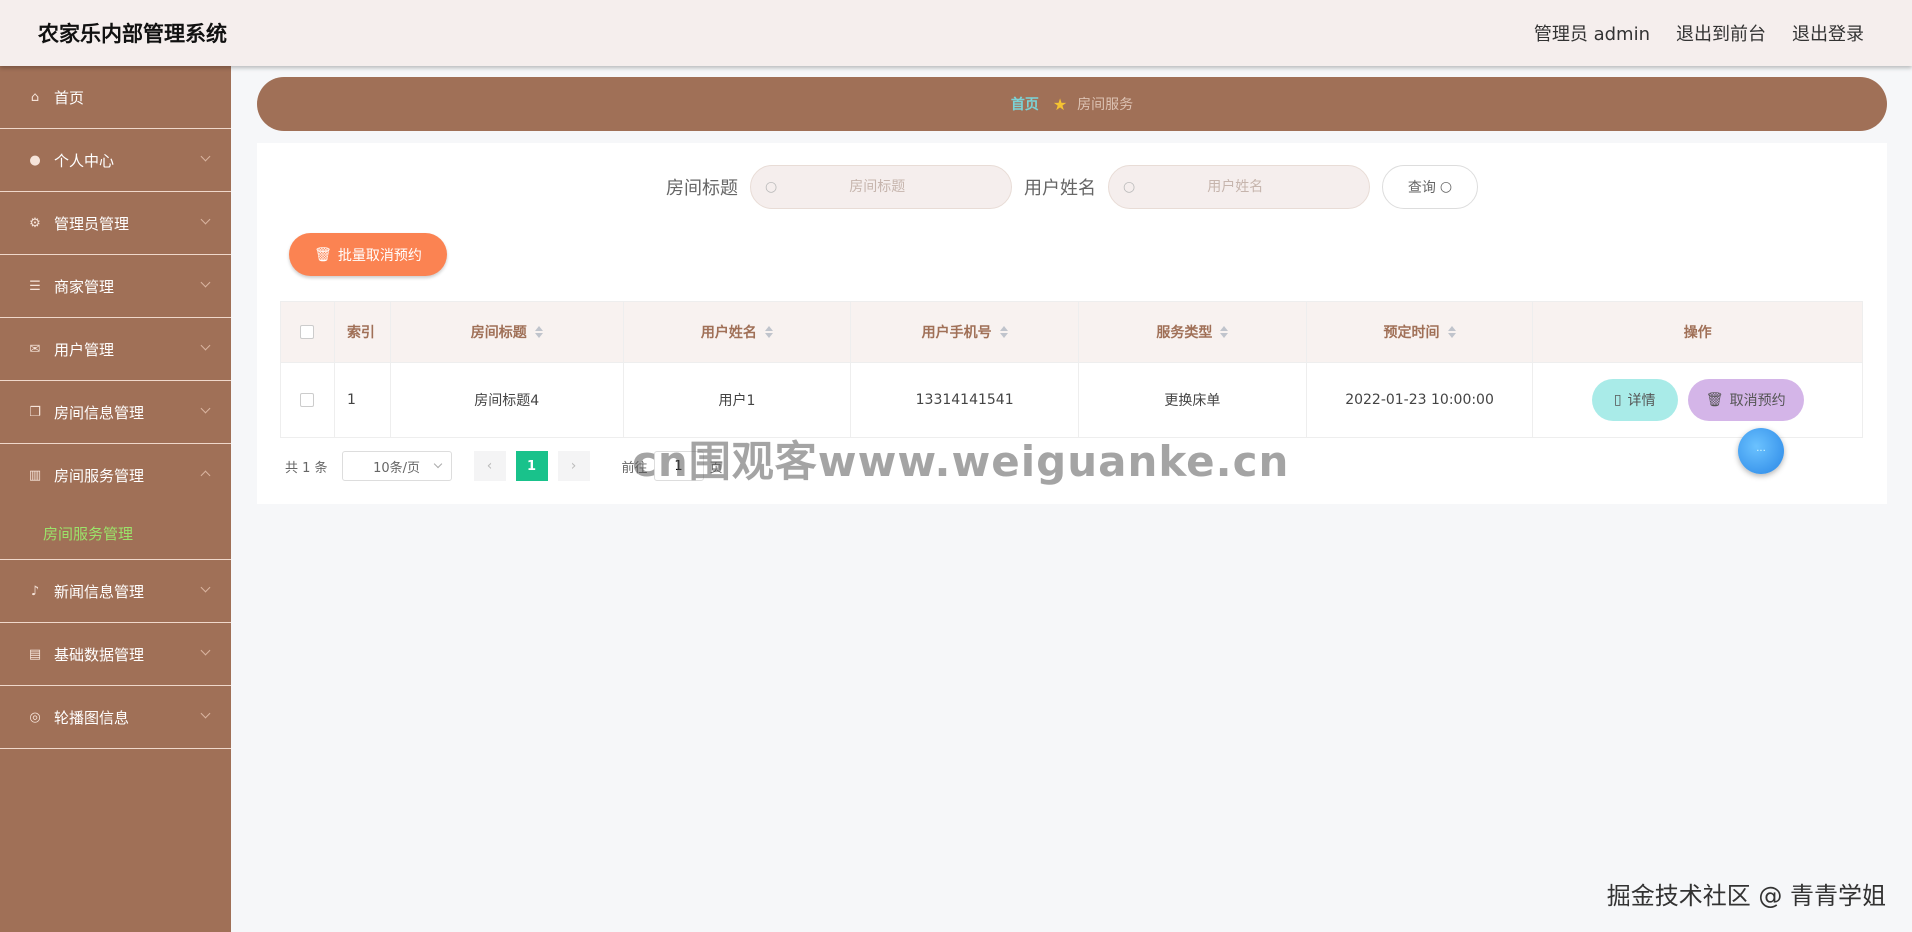  I want to click on trash-icon: 🗑, so click(323, 254).